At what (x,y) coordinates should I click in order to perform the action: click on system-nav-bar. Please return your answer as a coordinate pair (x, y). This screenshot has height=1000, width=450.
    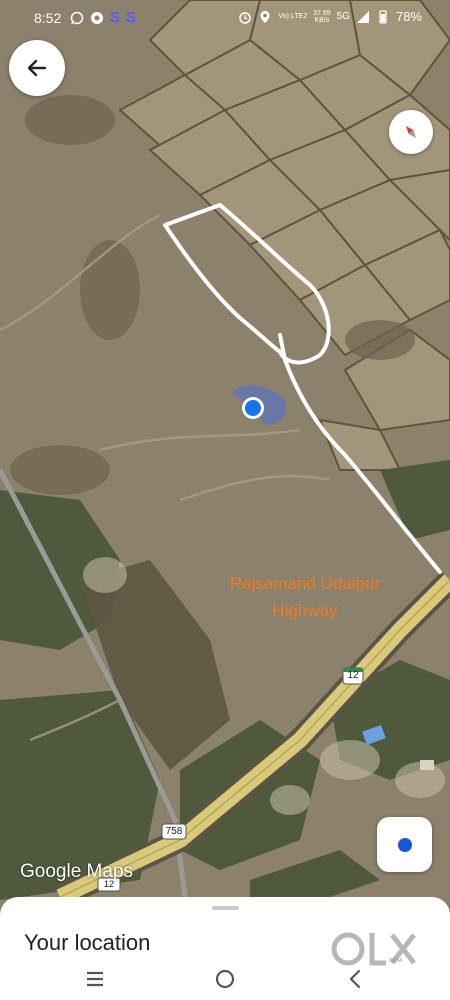
    Looking at the image, I should click on (225, 980).